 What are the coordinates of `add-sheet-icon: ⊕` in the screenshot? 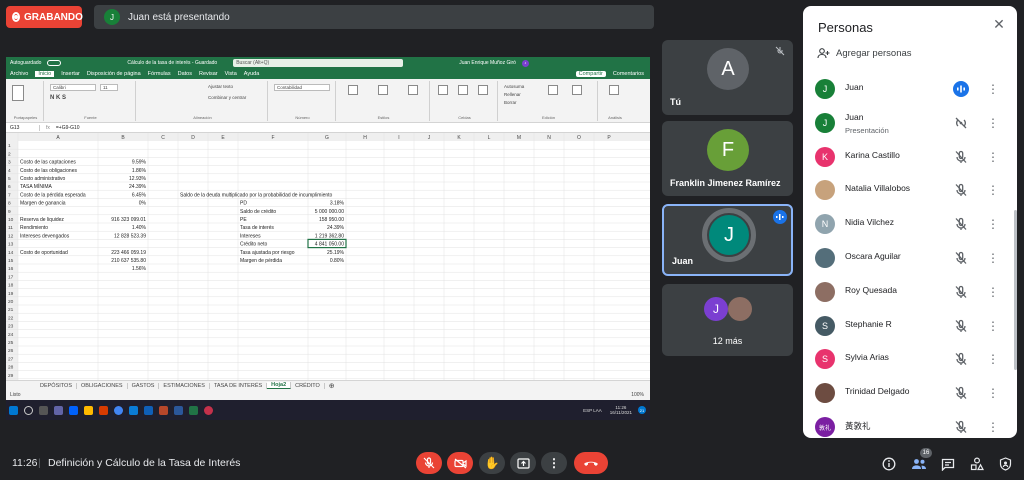 It's located at (332, 386).